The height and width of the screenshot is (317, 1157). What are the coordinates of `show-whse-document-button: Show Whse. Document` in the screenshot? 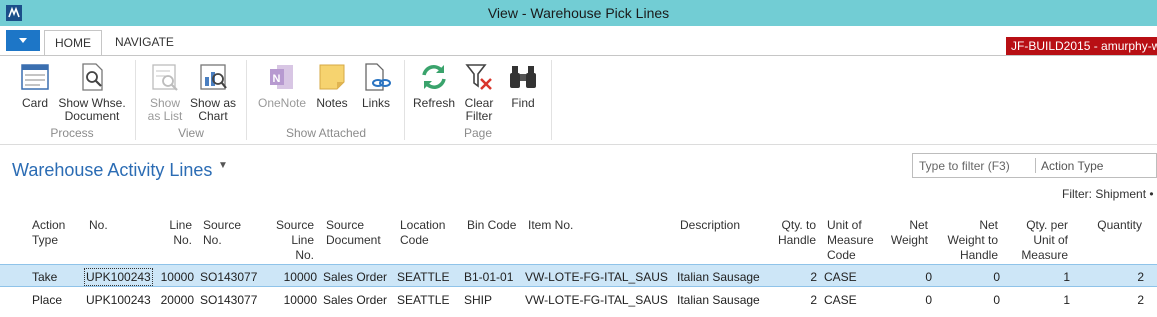 It's located at (92, 91).